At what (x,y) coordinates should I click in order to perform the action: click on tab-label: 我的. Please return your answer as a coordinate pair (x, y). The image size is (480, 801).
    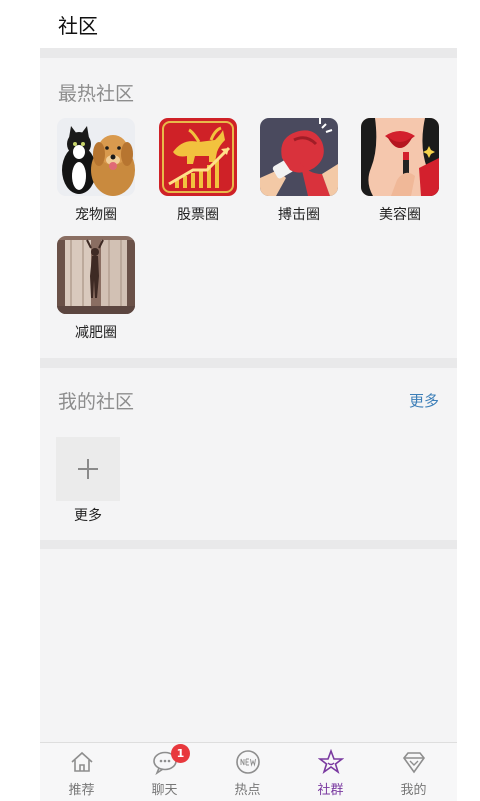
    Looking at the image, I should click on (413, 790).